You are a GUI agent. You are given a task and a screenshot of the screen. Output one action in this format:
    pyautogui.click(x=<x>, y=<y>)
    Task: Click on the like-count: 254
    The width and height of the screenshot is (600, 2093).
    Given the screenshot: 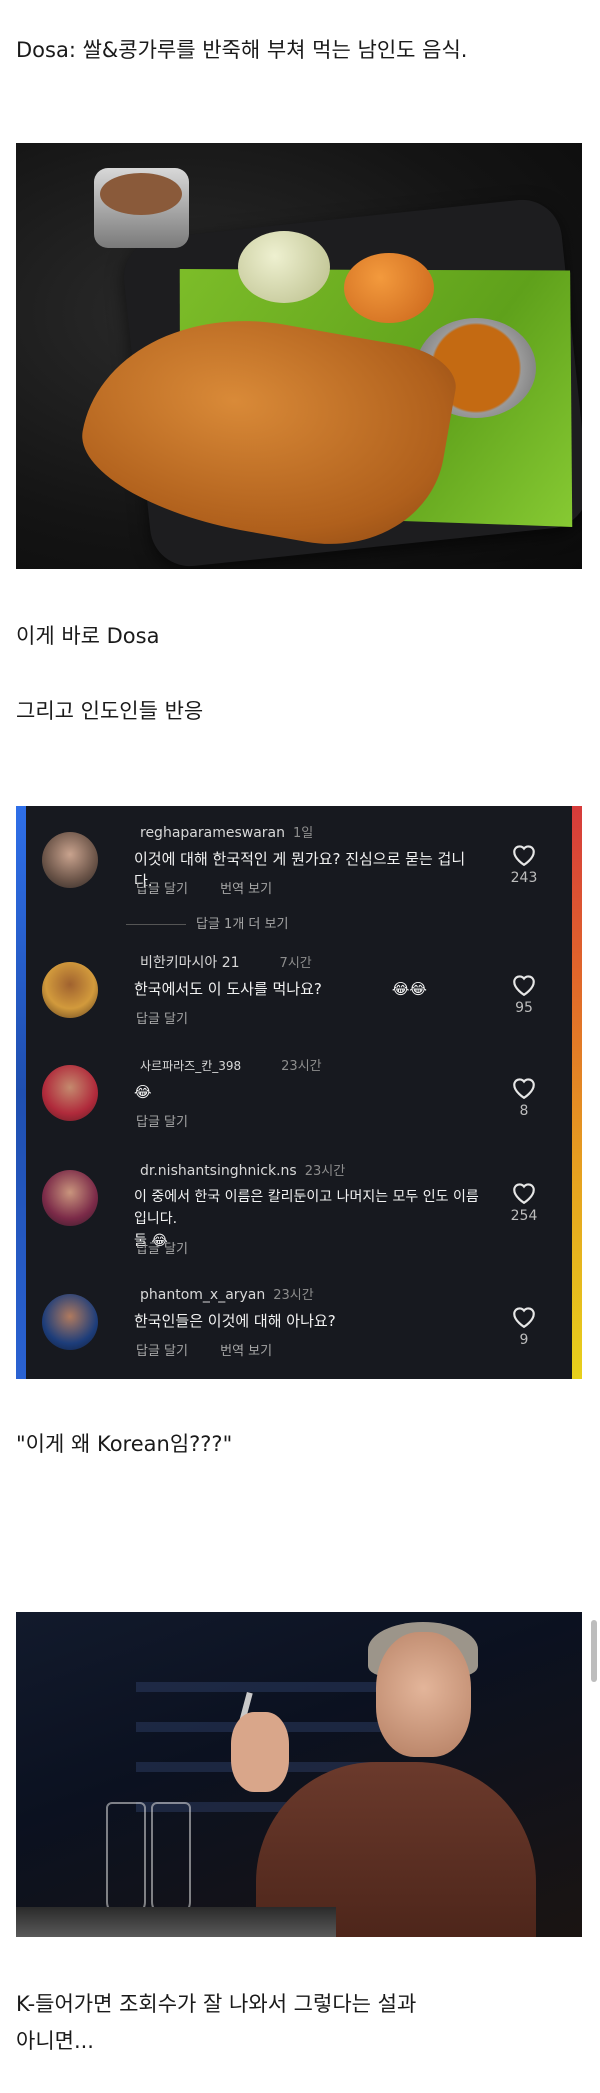 What is the action you would take?
    pyautogui.click(x=524, y=1216)
    